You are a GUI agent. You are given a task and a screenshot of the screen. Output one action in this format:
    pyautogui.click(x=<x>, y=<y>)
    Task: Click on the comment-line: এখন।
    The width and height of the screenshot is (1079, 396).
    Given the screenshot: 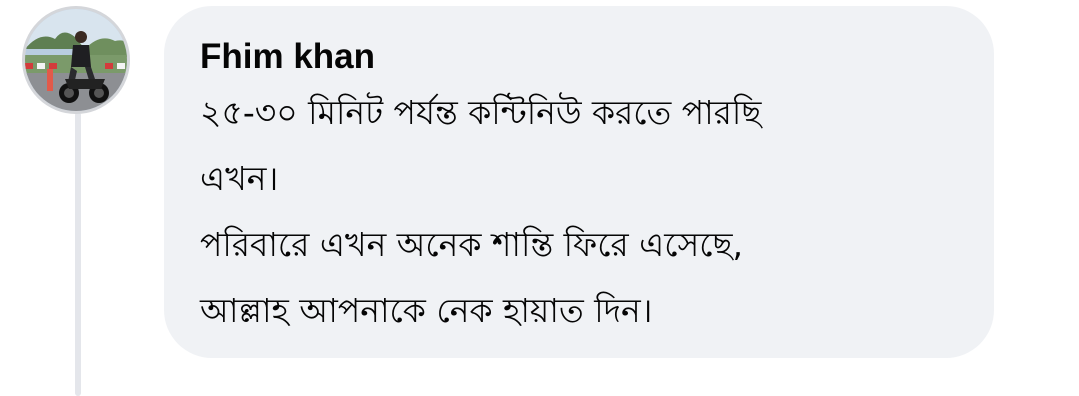 What is the action you would take?
    pyautogui.click(x=239, y=178)
    